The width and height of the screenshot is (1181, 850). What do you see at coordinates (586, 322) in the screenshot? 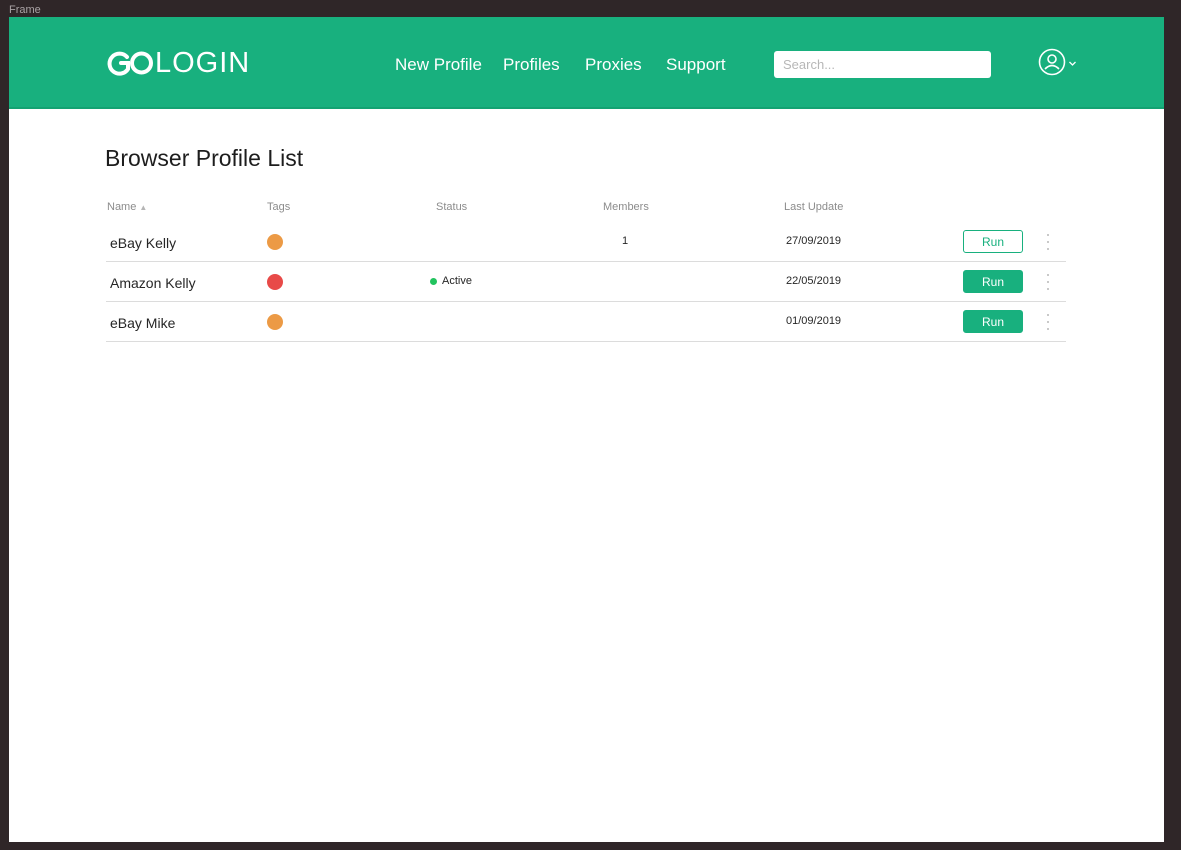
I see `table-row: eBay Mike 01/09/2019 Run` at bounding box center [586, 322].